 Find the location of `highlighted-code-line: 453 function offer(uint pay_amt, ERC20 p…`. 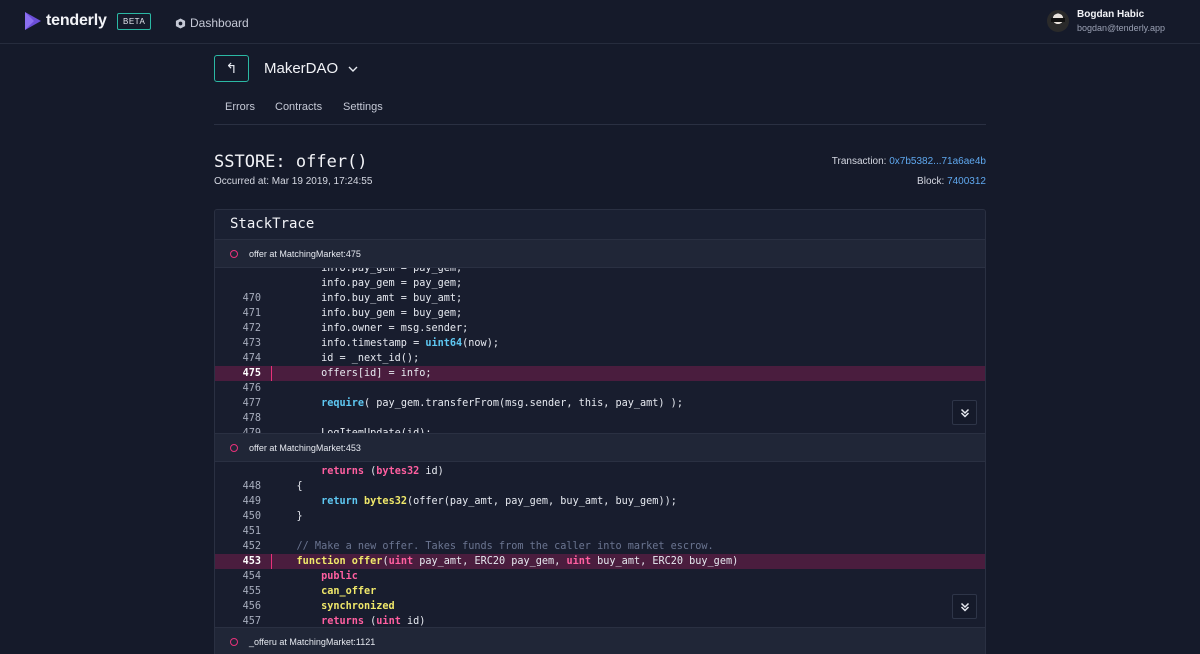

highlighted-code-line: 453 function offer(uint pay_amt, ERC20 p… is located at coordinates (600, 561).